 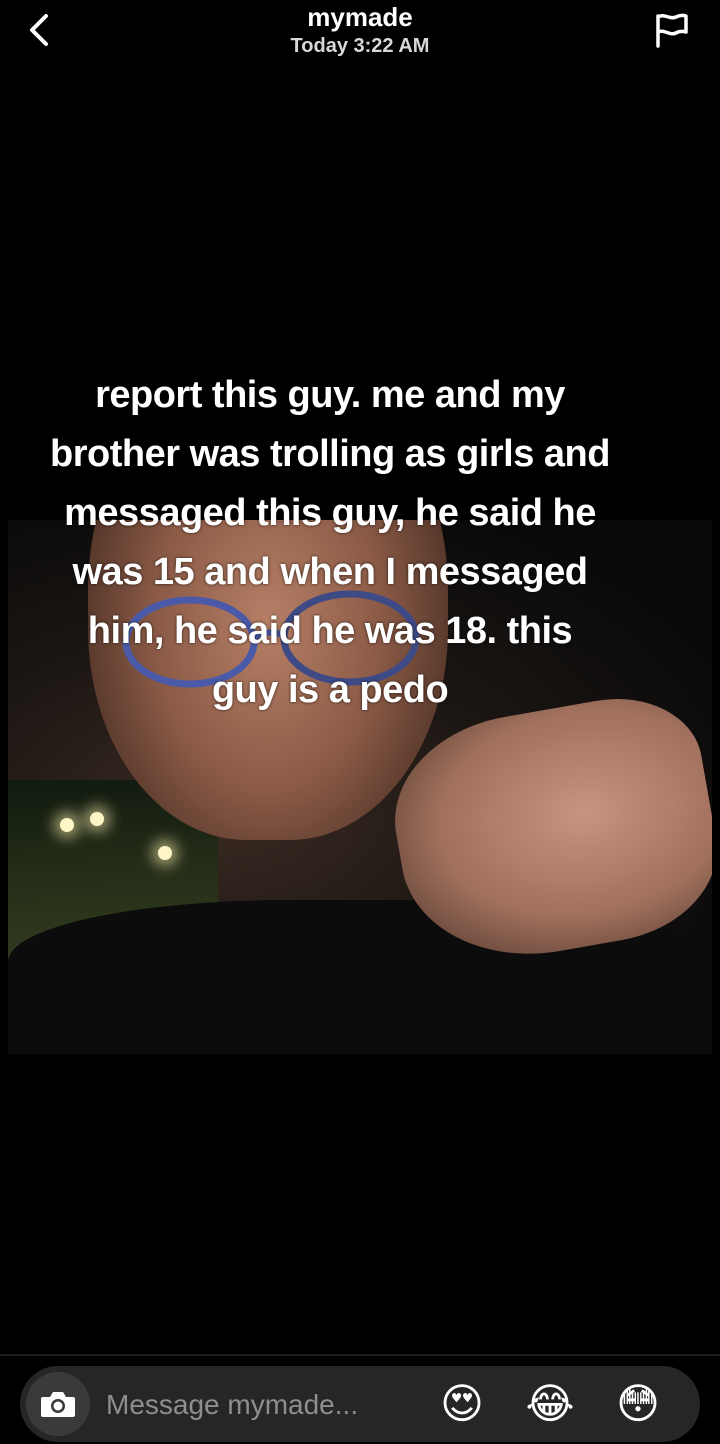 I want to click on tears-of-joy-emoji-button: 😂, so click(x=550, y=1404).